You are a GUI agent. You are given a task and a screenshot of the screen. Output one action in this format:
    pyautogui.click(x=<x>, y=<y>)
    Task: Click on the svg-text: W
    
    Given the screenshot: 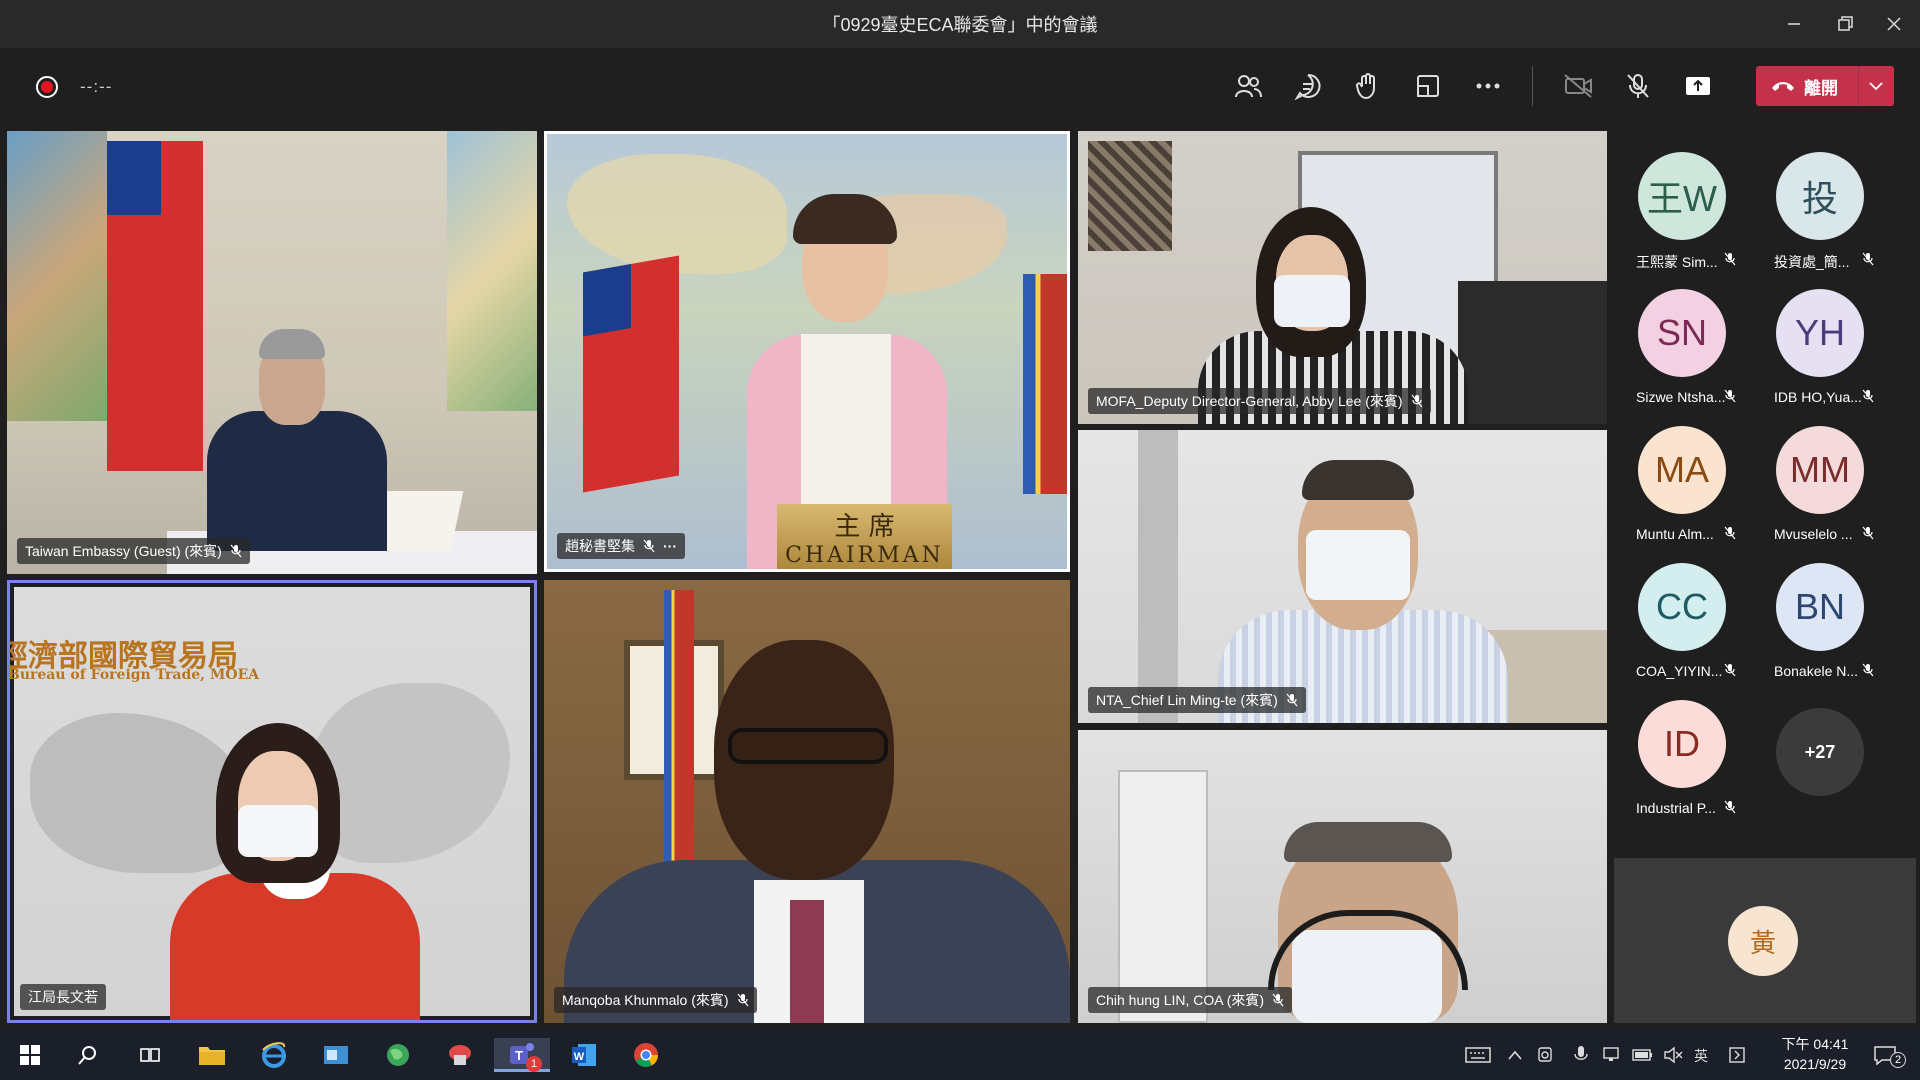 What is the action you would take?
    pyautogui.click(x=579, y=1057)
    